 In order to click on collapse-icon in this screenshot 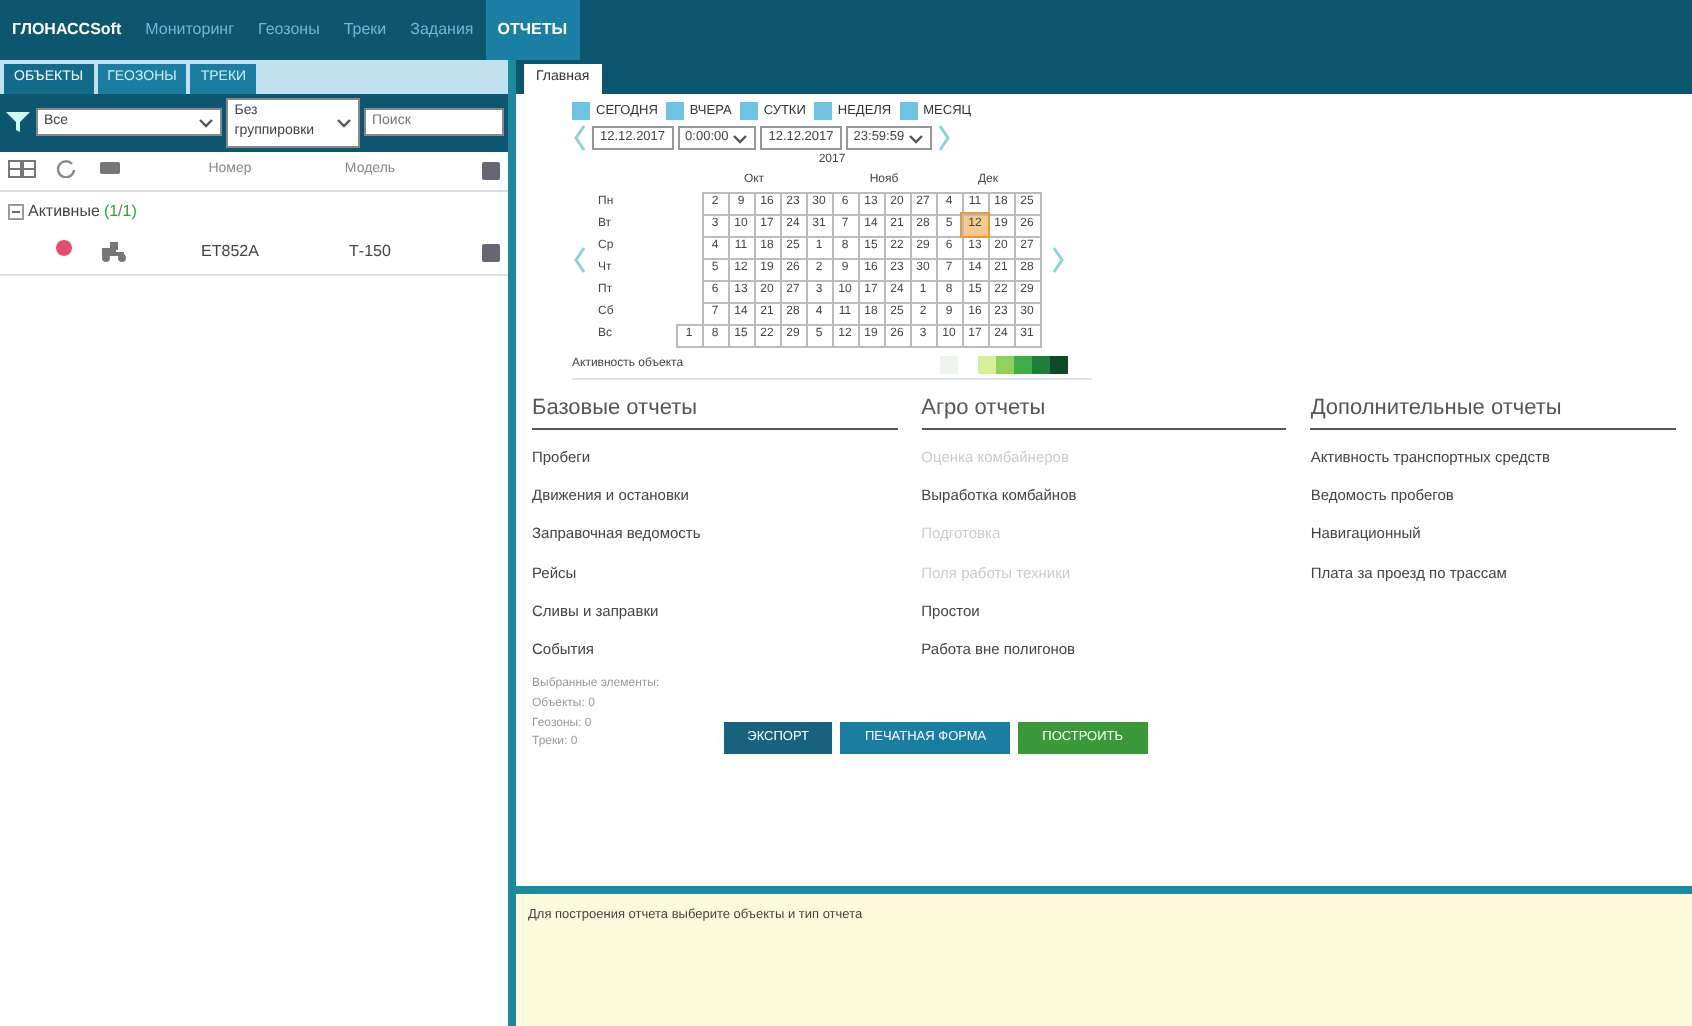, I will do `click(16, 211)`.